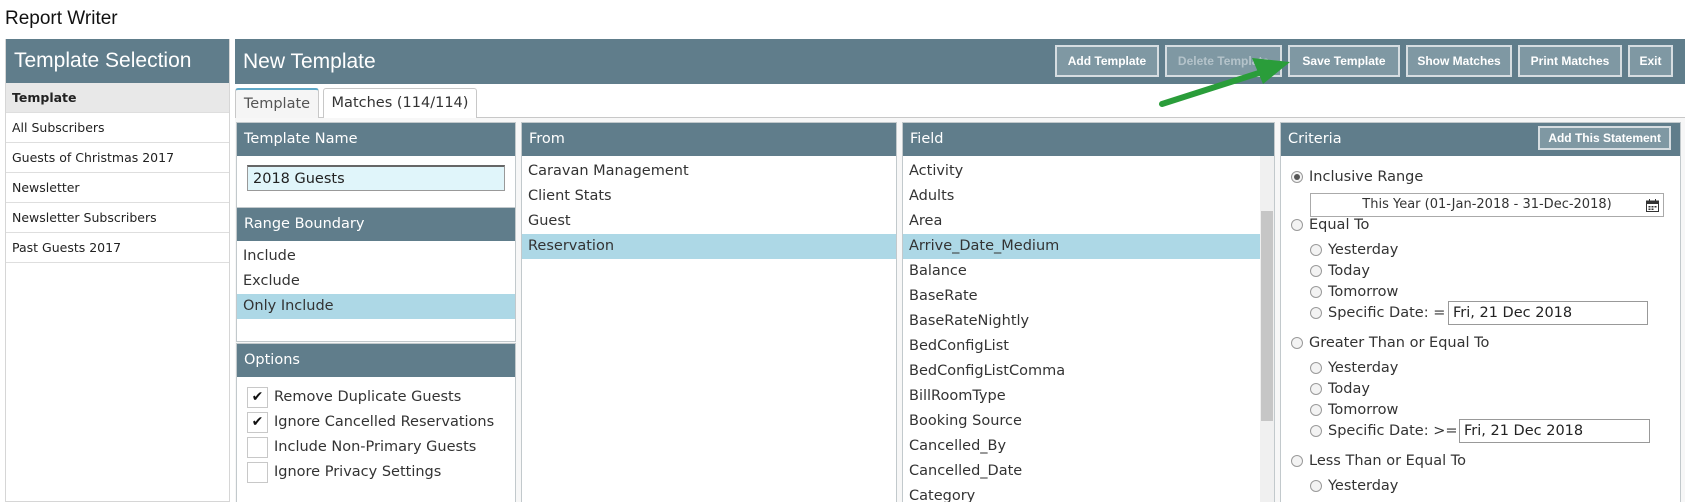  Describe the element at coordinates (117, 218) in the screenshot. I see `sidebar-item-newsletter-subscribers: Newsletter Subscribers` at that location.